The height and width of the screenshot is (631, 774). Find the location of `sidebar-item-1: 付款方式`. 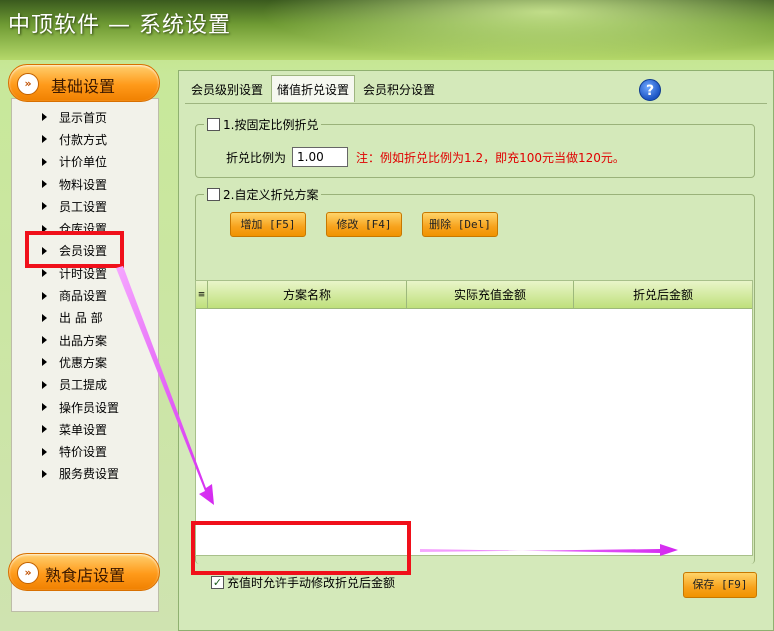

sidebar-item-1: 付款方式 is located at coordinates (80, 139).